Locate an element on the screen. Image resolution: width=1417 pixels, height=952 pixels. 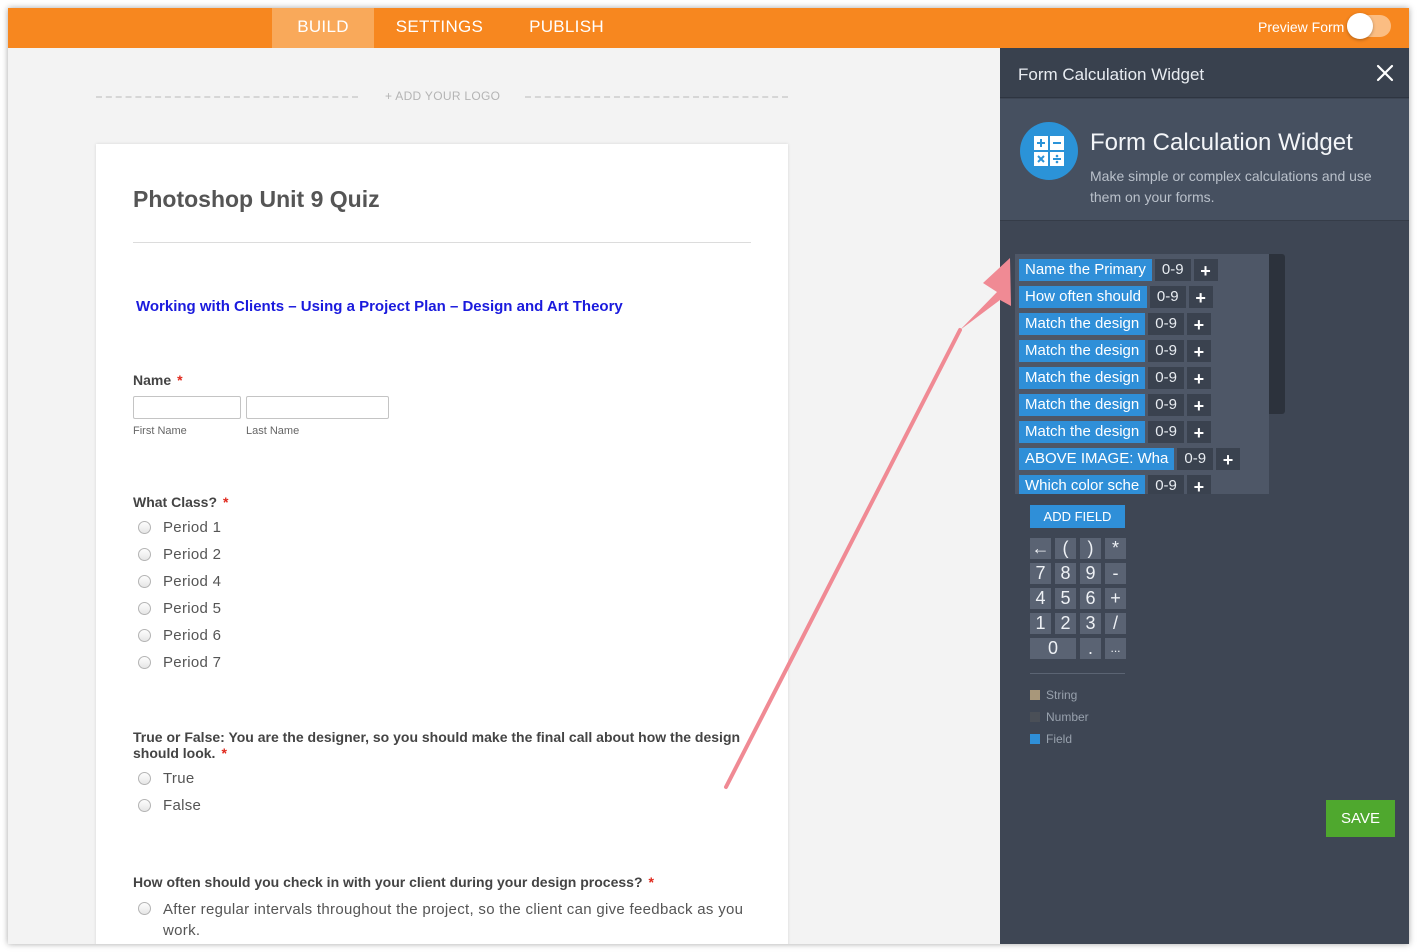
form-title: Photoshop Unit 9 Quiz is located at coordinates (256, 199).